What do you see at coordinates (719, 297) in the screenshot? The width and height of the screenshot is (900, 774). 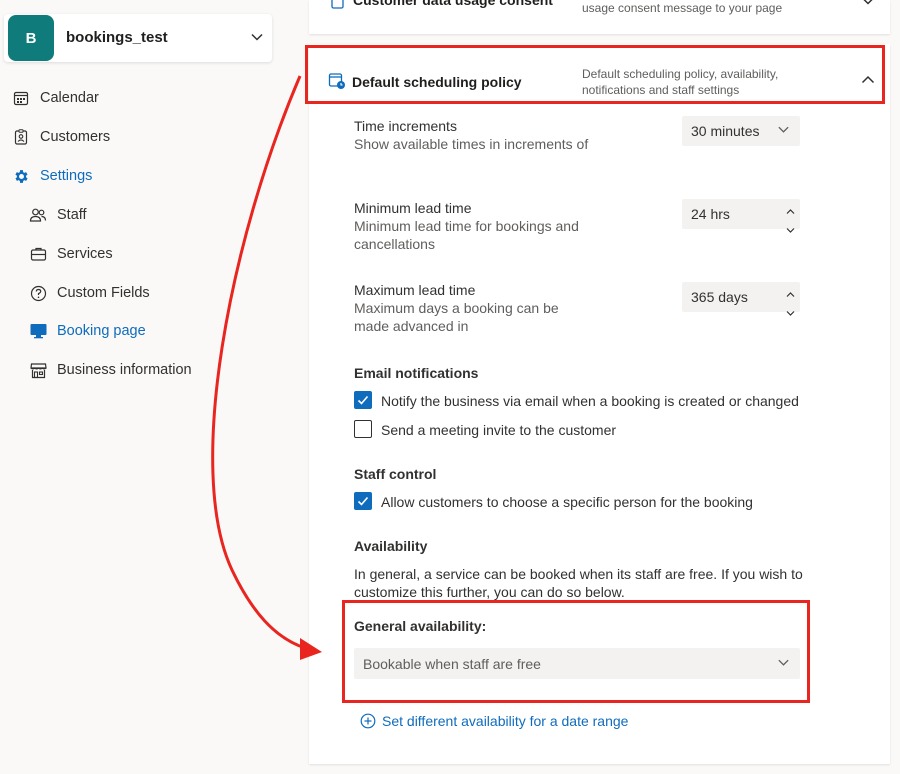 I see `max-lead-value: 365 days` at bounding box center [719, 297].